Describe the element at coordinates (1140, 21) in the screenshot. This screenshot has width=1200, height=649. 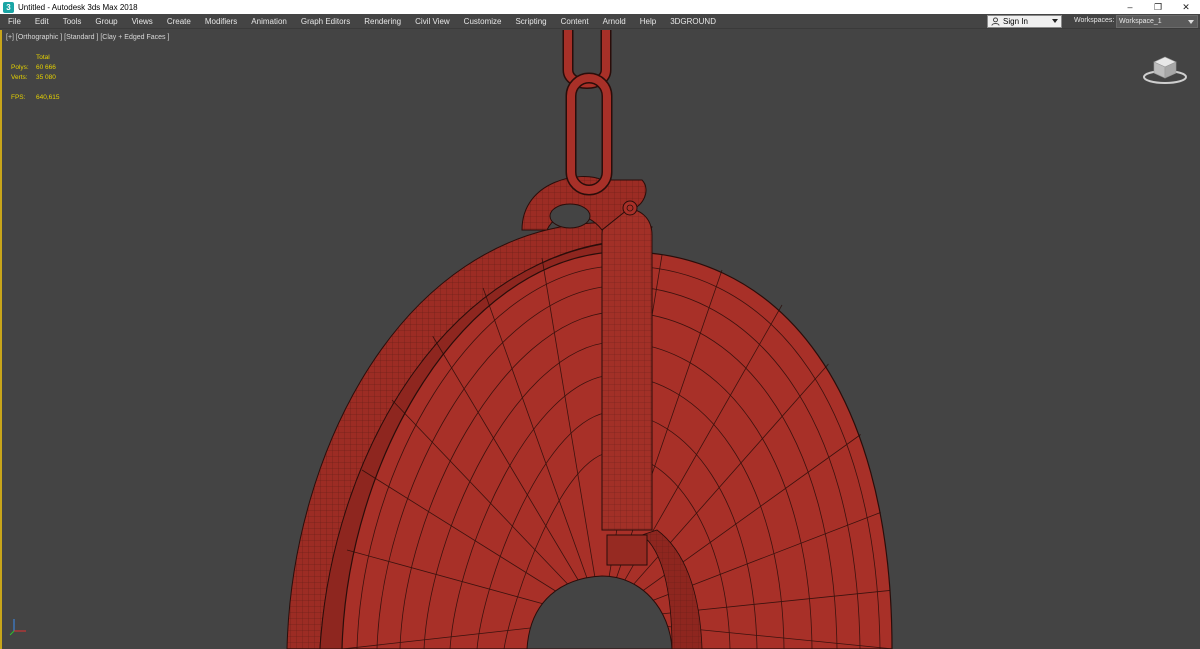
I see `workspace-value: Workspace_1` at that location.